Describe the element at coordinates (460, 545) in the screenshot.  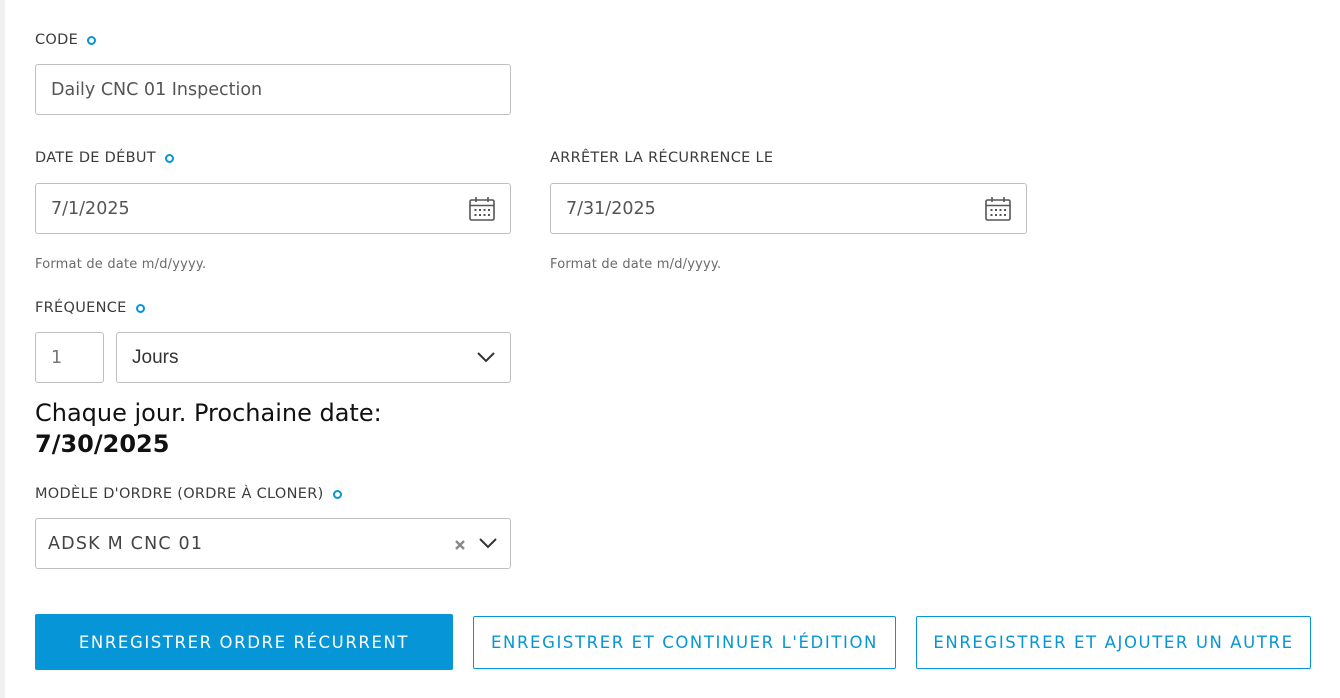
I see `close-icon` at that location.